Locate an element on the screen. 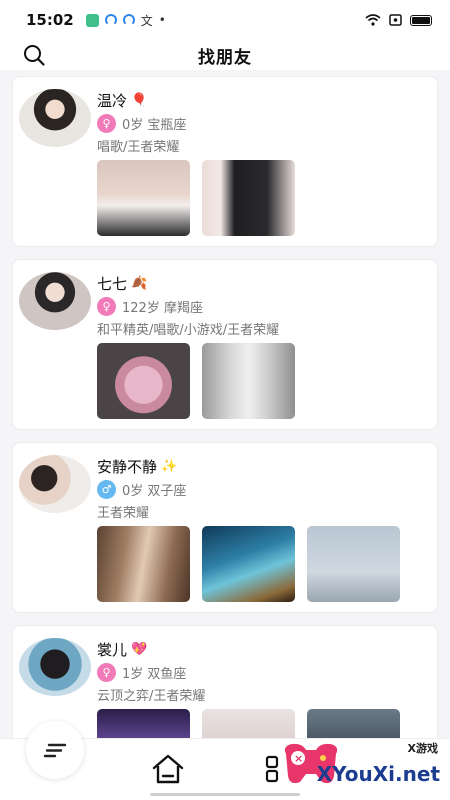 The height and width of the screenshot is (800, 450). balloon-icon: 🎈 is located at coordinates (139, 100).